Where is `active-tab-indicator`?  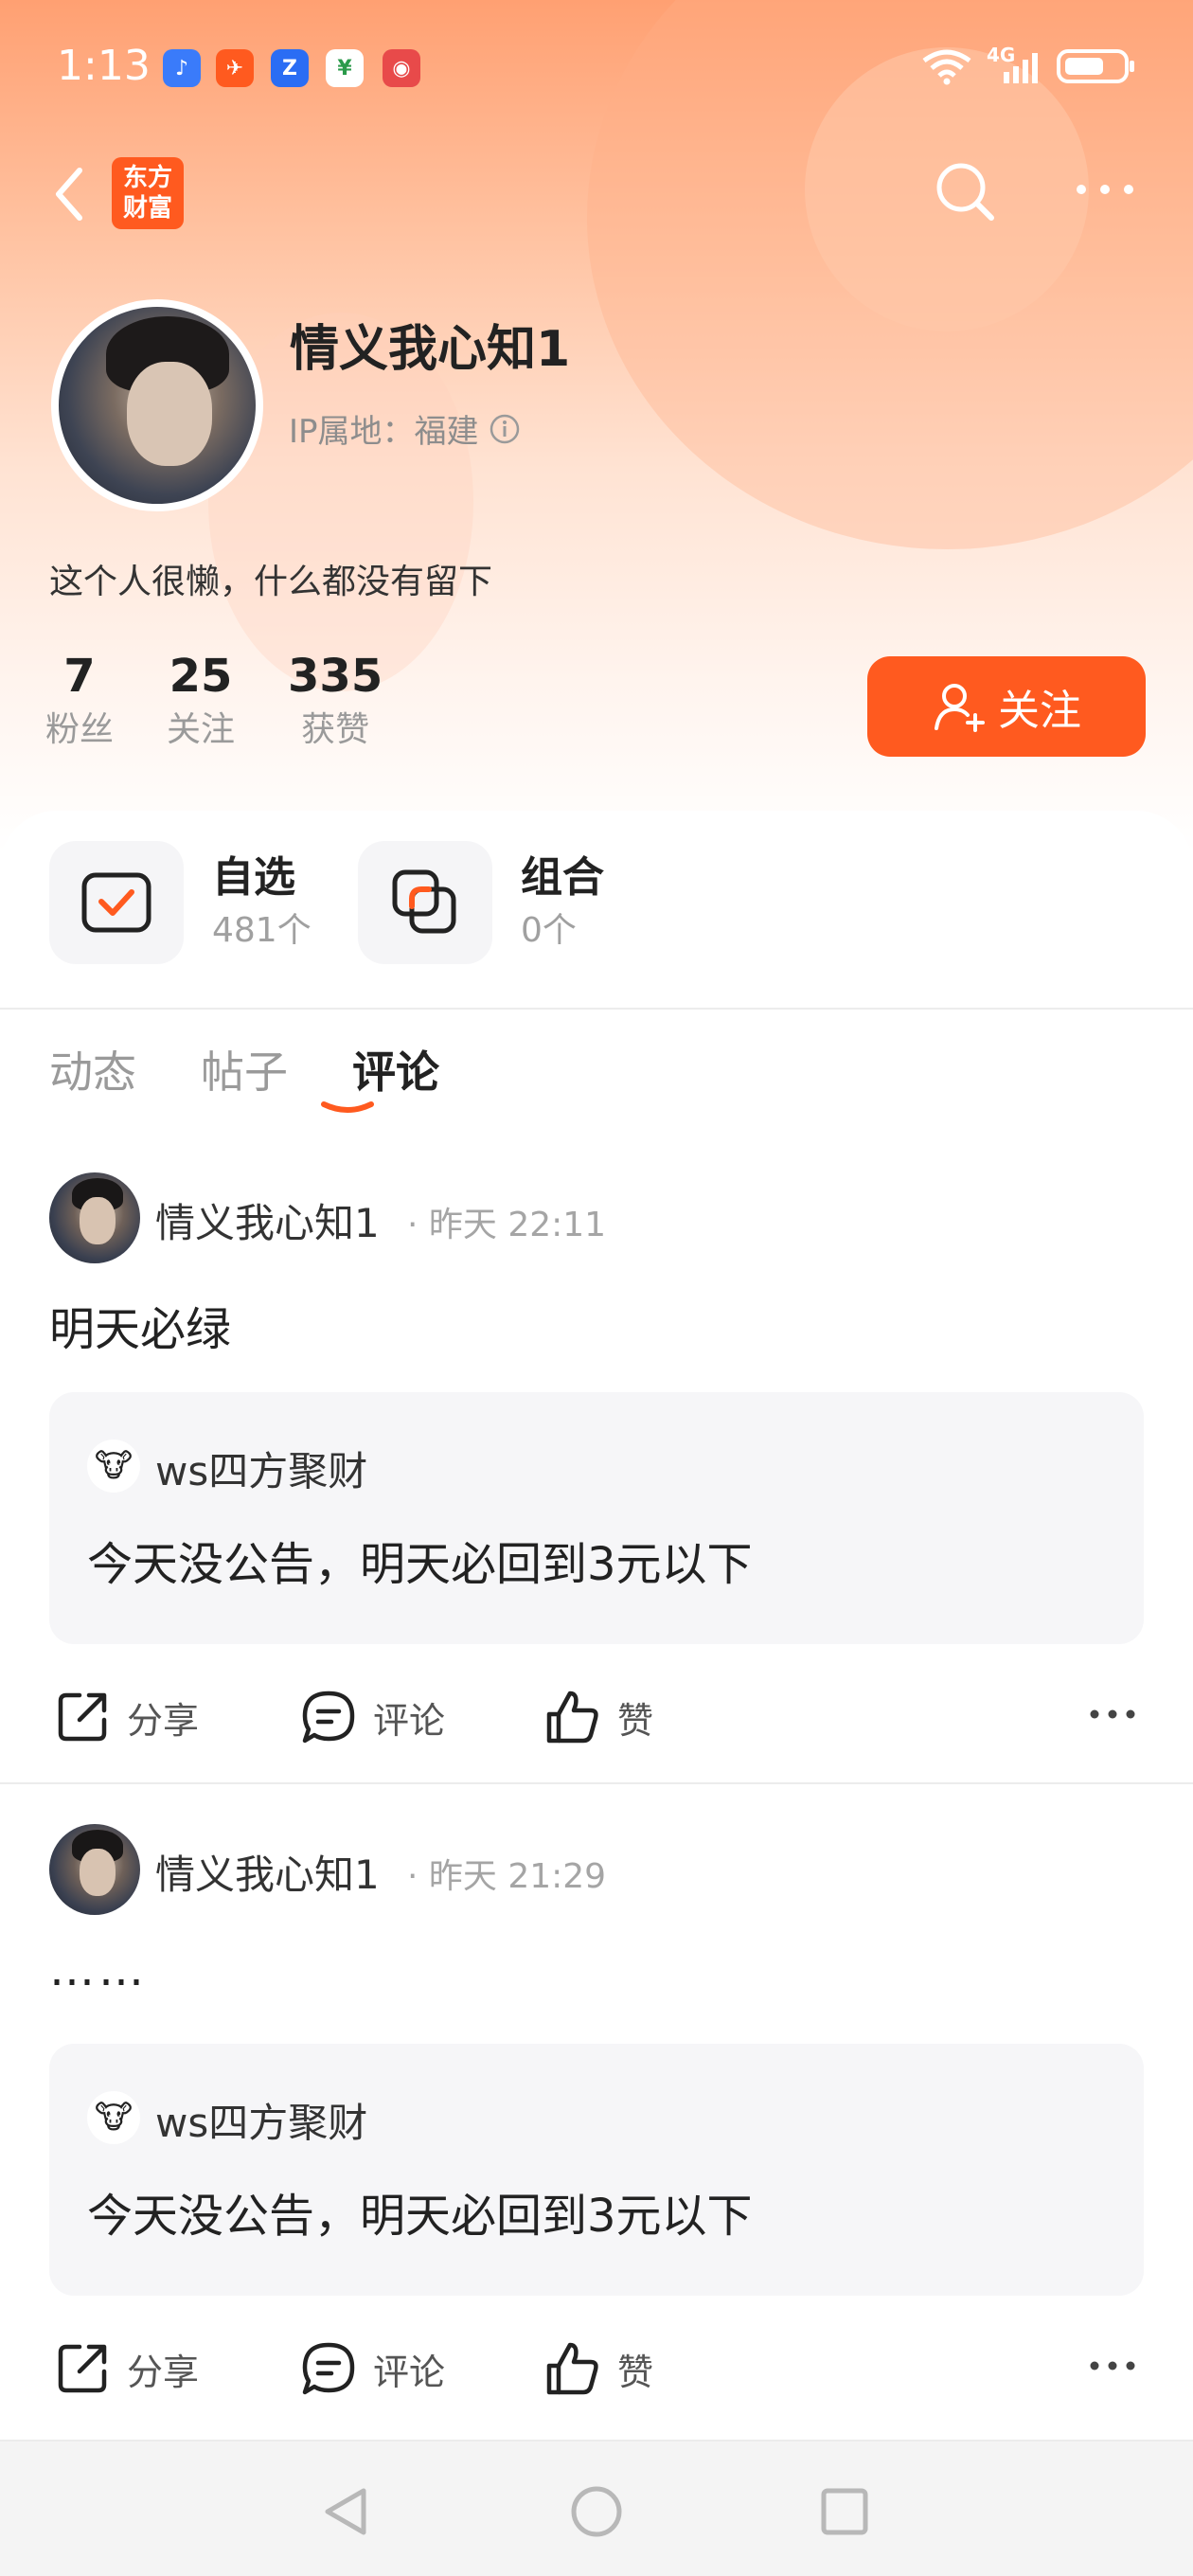 active-tab-indicator is located at coordinates (347, 1107).